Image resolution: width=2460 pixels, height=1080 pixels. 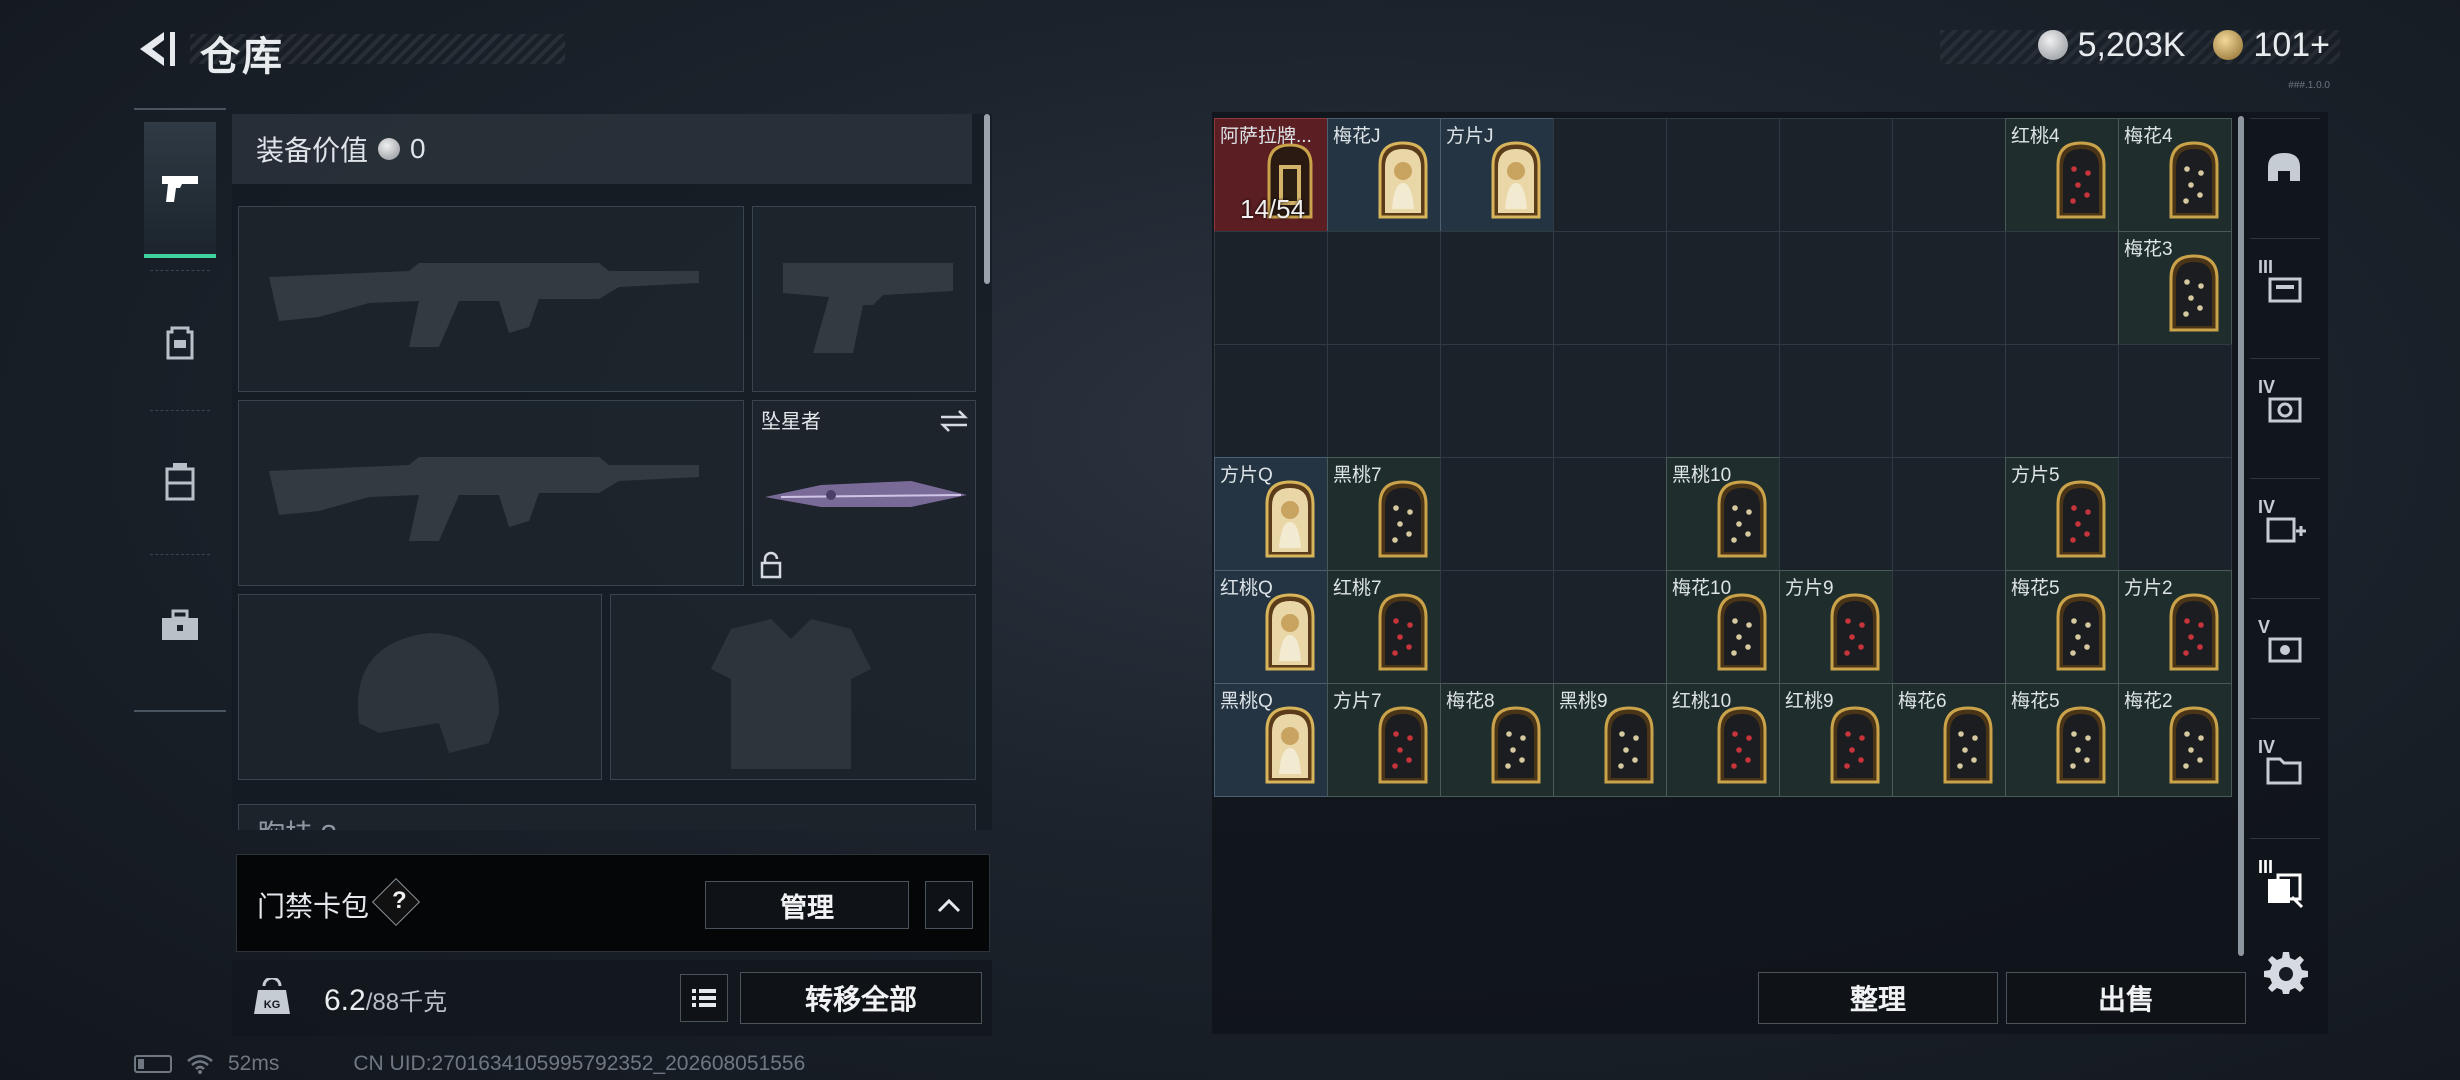 What do you see at coordinates (2285, 768) in the screenshot?
I see `stash-tab-6: IV` at bounding box center [2285, 768].